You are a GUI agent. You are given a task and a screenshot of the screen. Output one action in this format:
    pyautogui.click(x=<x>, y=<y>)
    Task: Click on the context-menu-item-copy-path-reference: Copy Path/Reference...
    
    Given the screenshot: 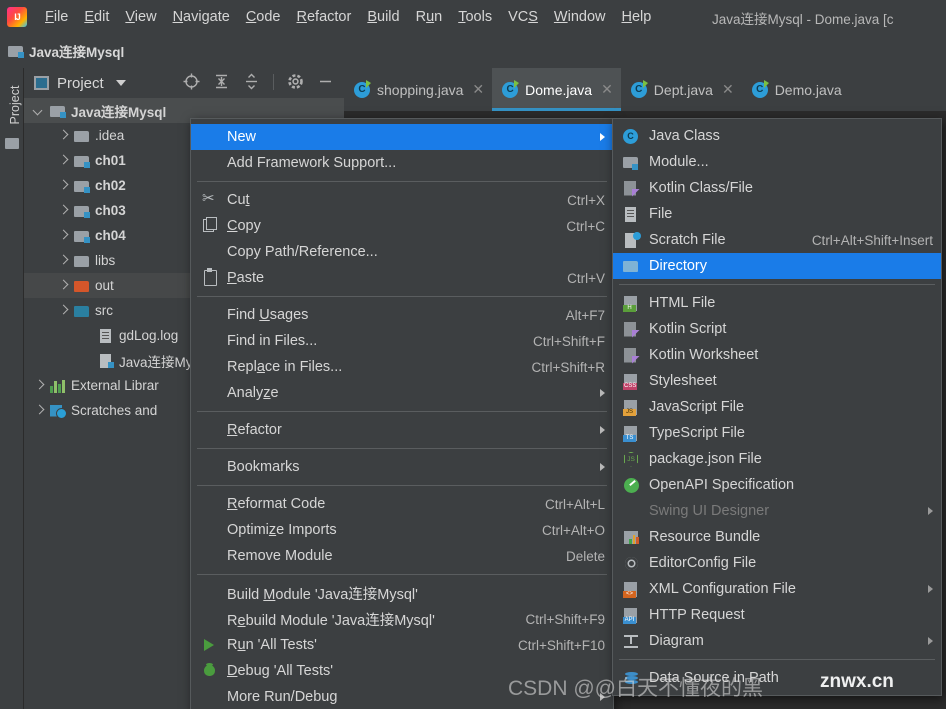 What is the action you would take?
    pyautogui.click(x=402, y=252)
    